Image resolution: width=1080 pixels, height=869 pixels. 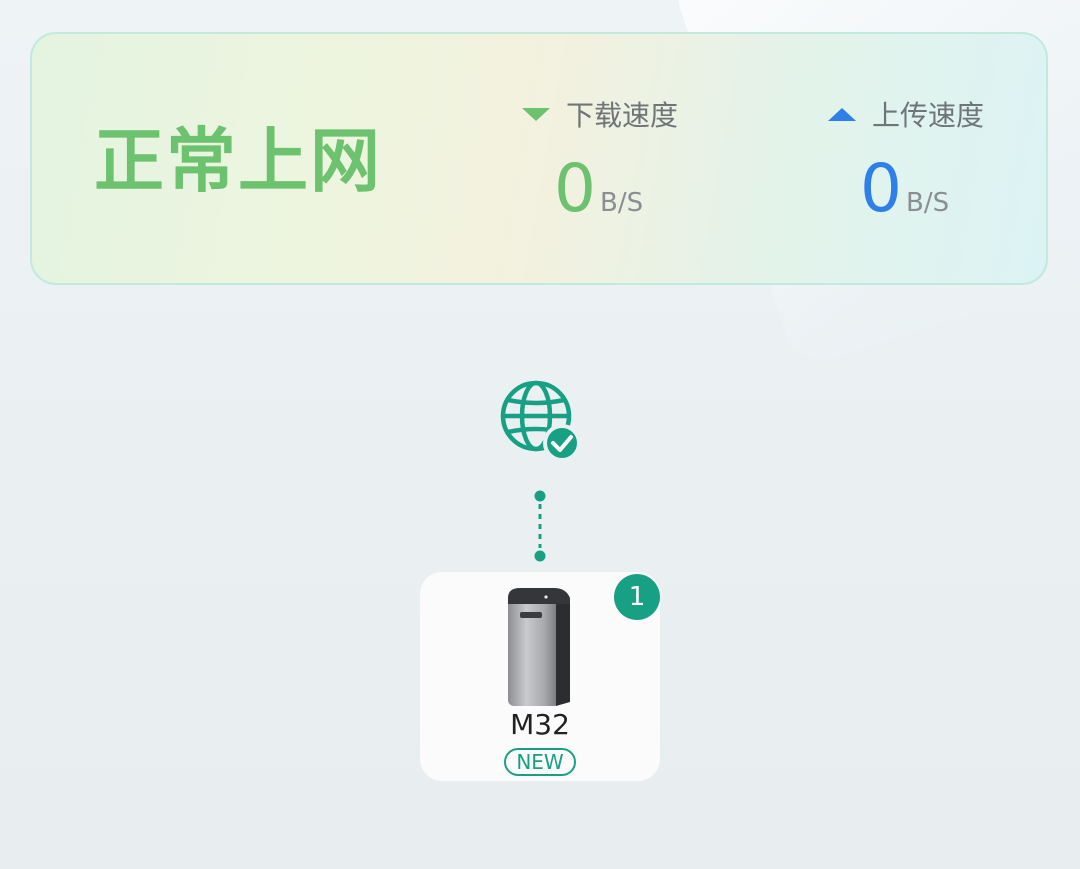 I want to click on connection-status-title: 正常上网, so click(x=238, y=161).